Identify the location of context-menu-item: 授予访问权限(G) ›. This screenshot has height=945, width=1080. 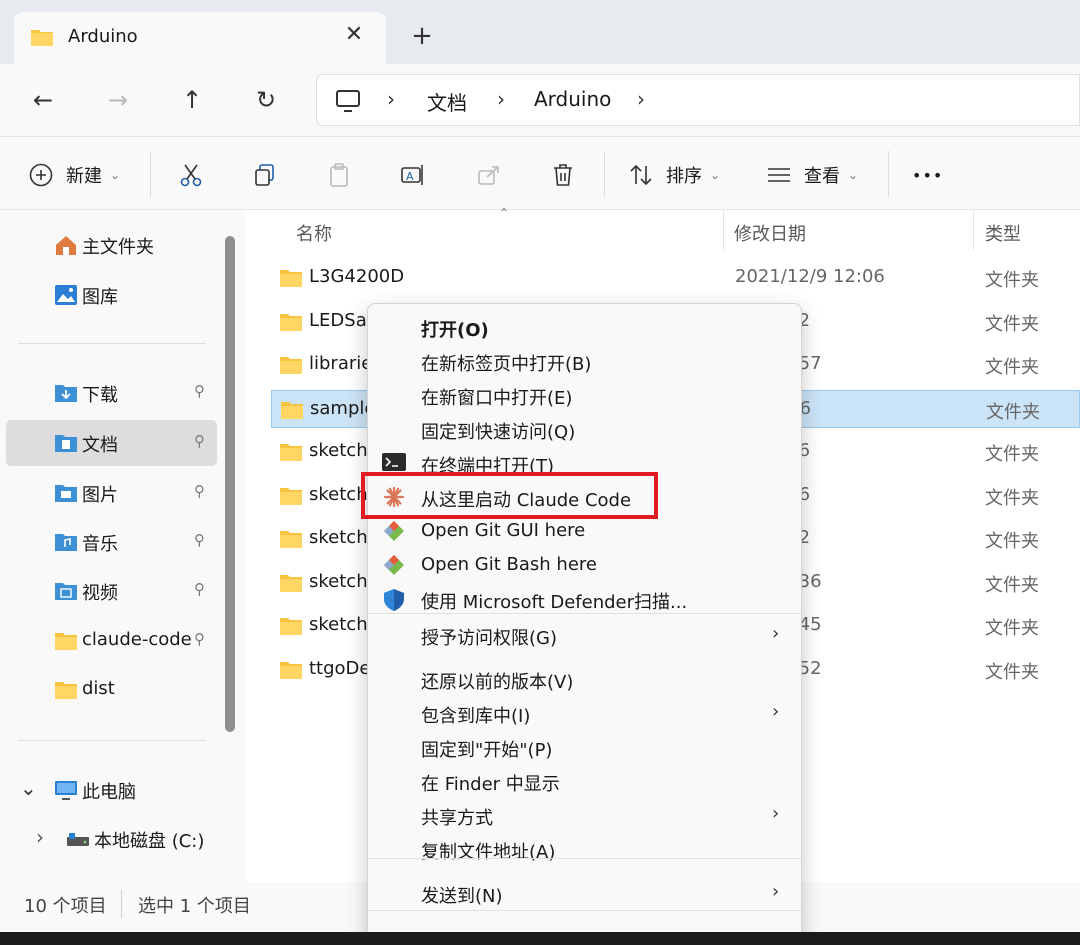
(584, 635).